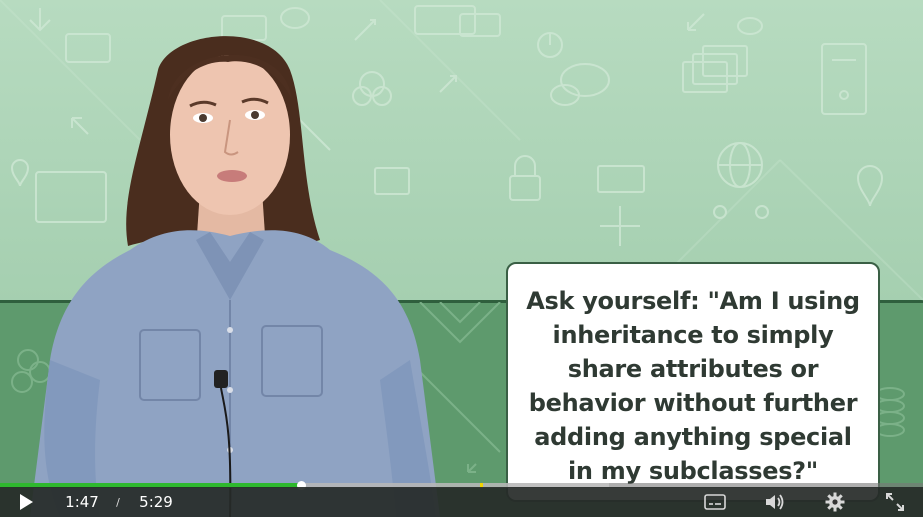 The width and height of the screenshot is (923, 517). What do you see at coordinates (693, 437) in the screenshot?
I see `quote-line-5: adding anything special` at bounding box center [693, 437].